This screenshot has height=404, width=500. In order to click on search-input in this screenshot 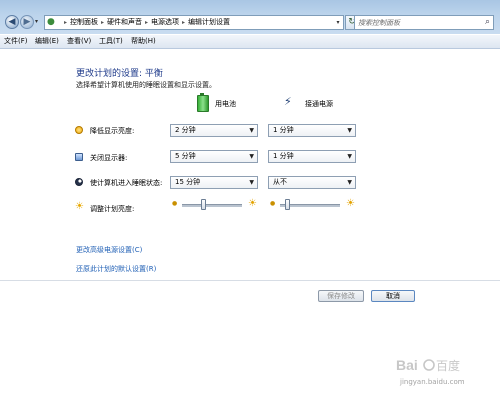, I will do `click(416, 22)`.